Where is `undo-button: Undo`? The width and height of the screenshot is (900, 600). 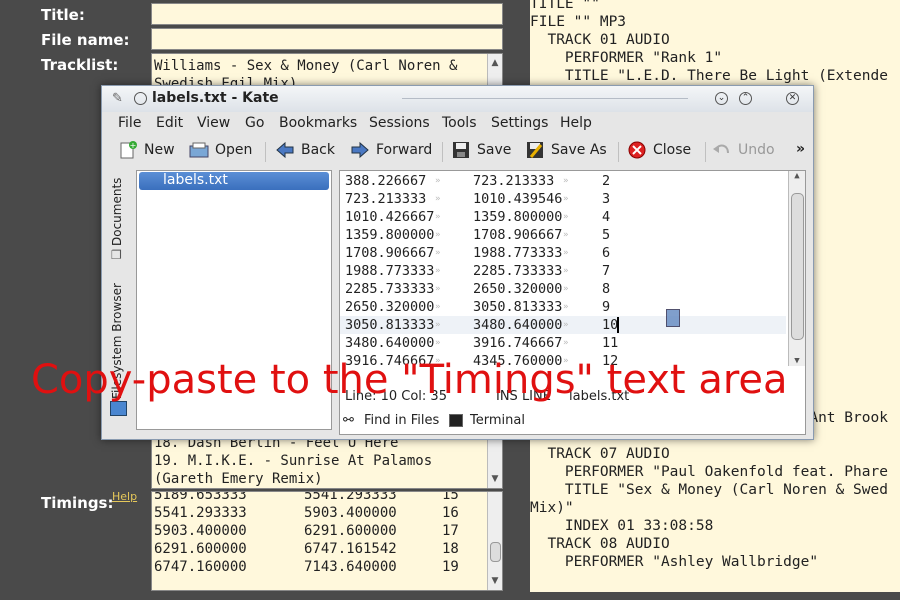 undo-button: Undo is located at coordinates (743, 150).